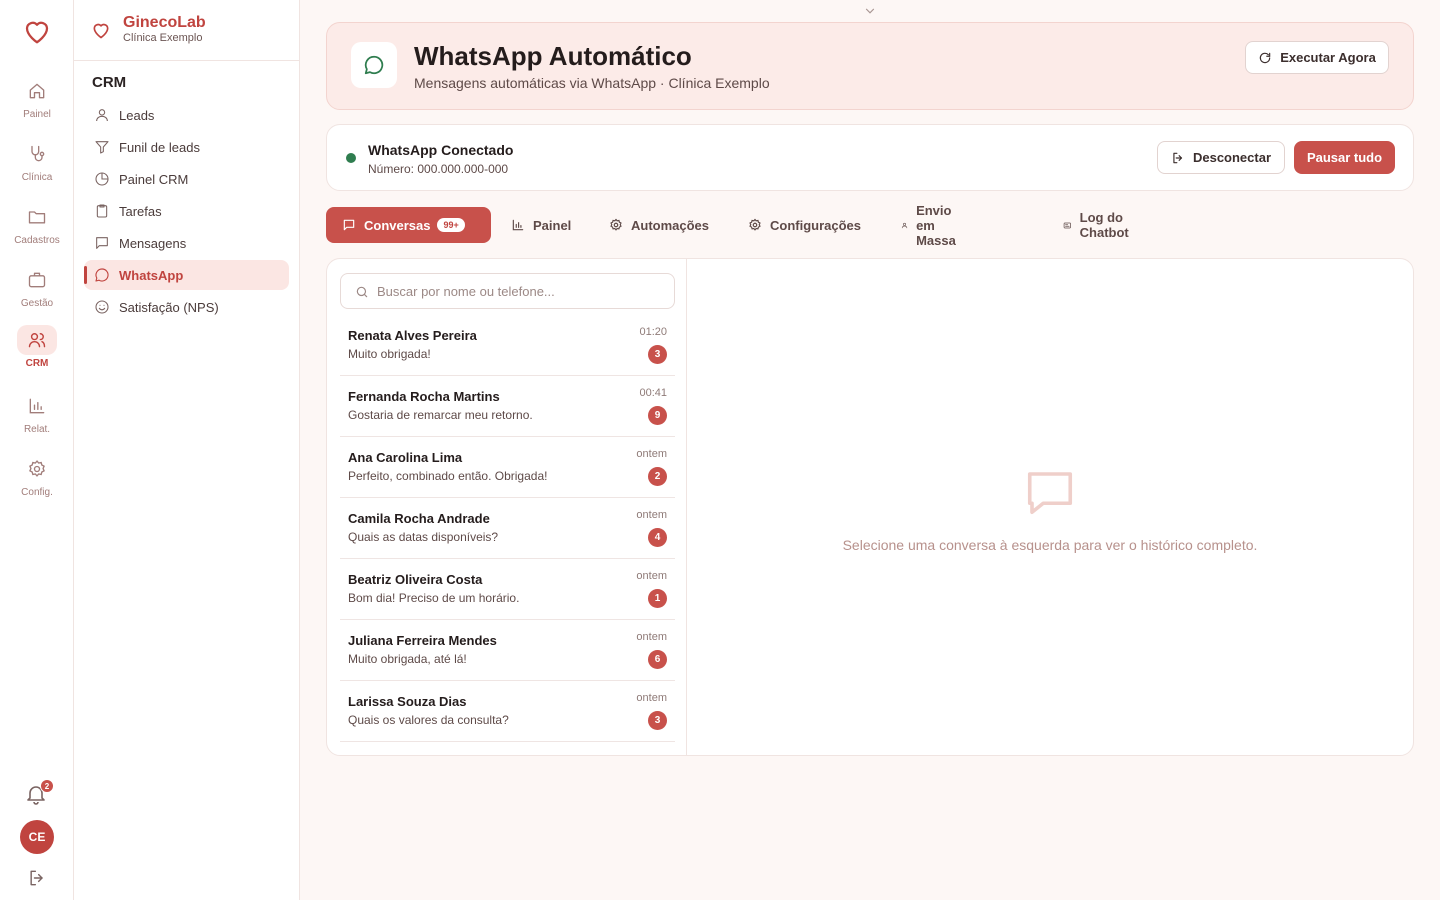  I want to click on unread-count-badge: 99+, so click(451, 225).